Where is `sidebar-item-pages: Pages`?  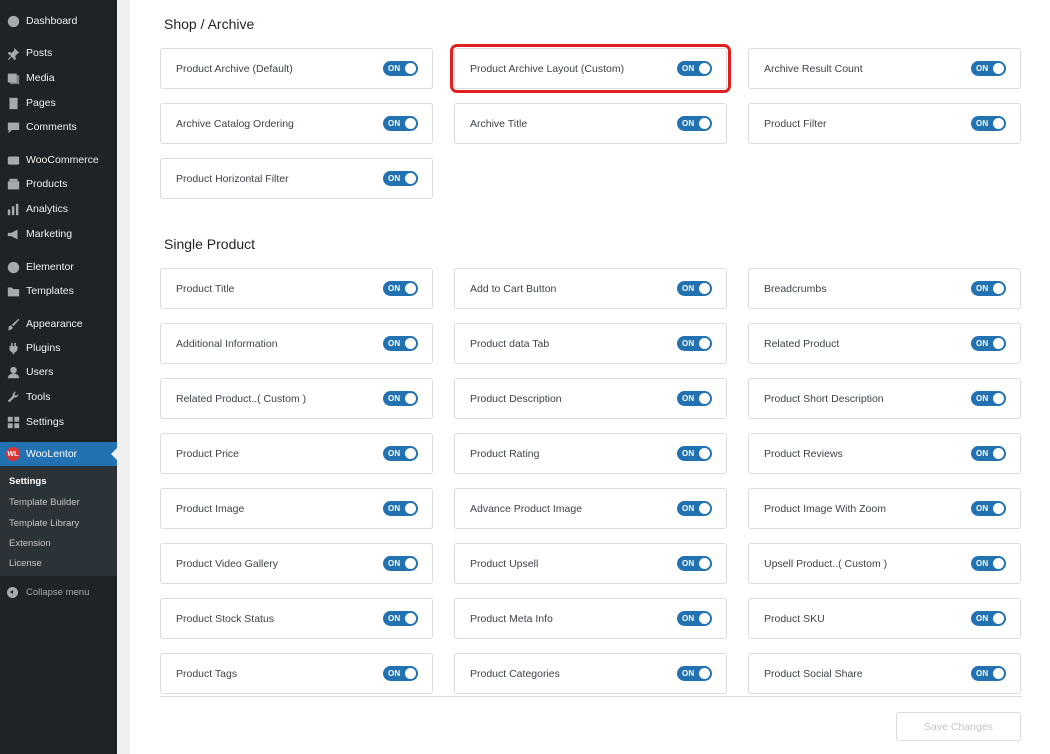 sidebar-item-pages: Pages is located at coordinates (58, 103).